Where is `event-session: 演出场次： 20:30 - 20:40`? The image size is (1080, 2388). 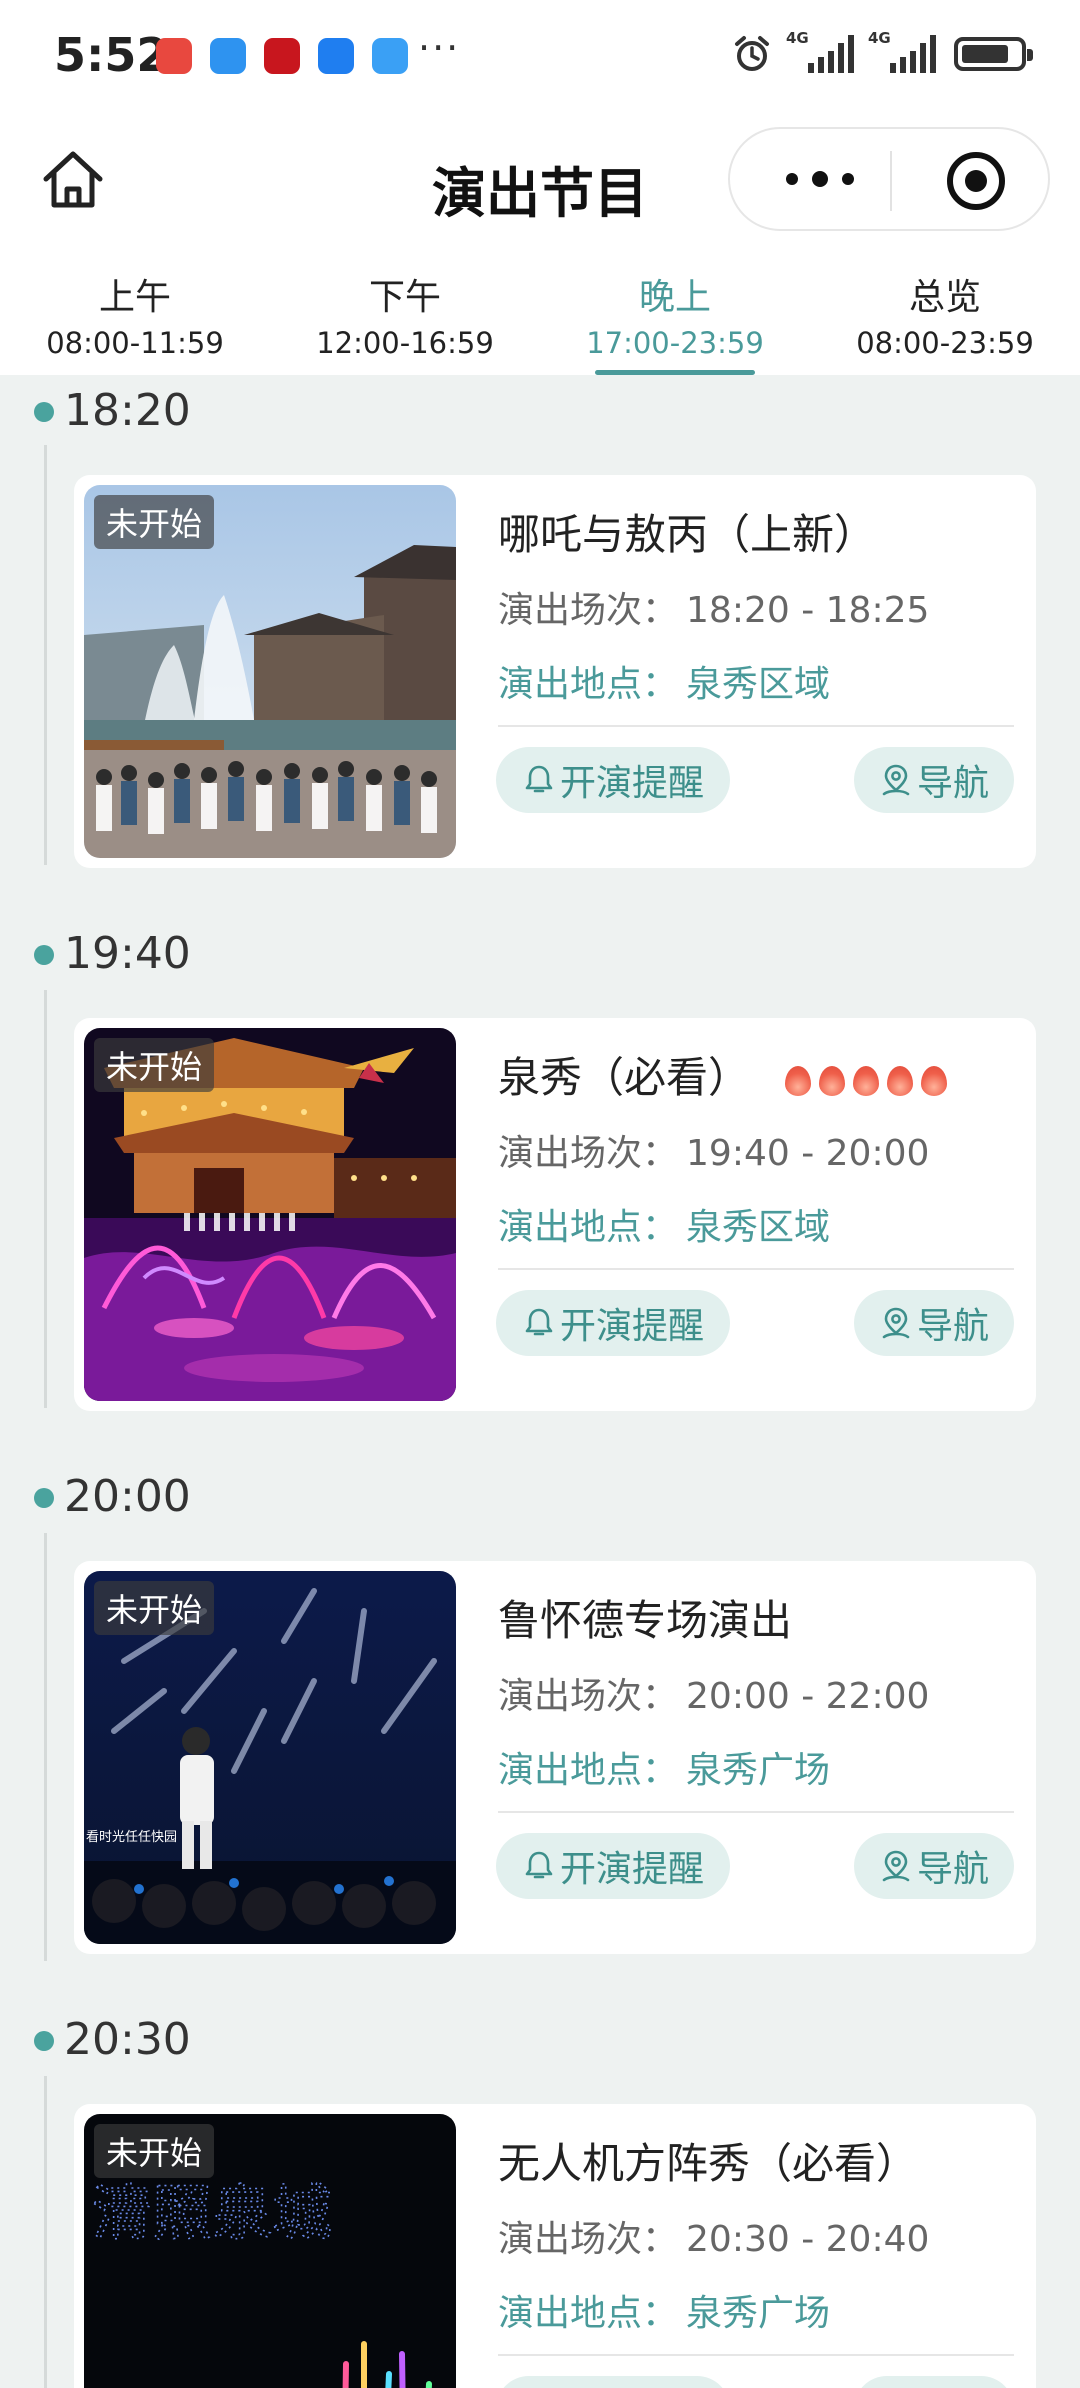 event-session: 演出场次： 20:30 - 20:40 is located at coordinates (713, 2236).